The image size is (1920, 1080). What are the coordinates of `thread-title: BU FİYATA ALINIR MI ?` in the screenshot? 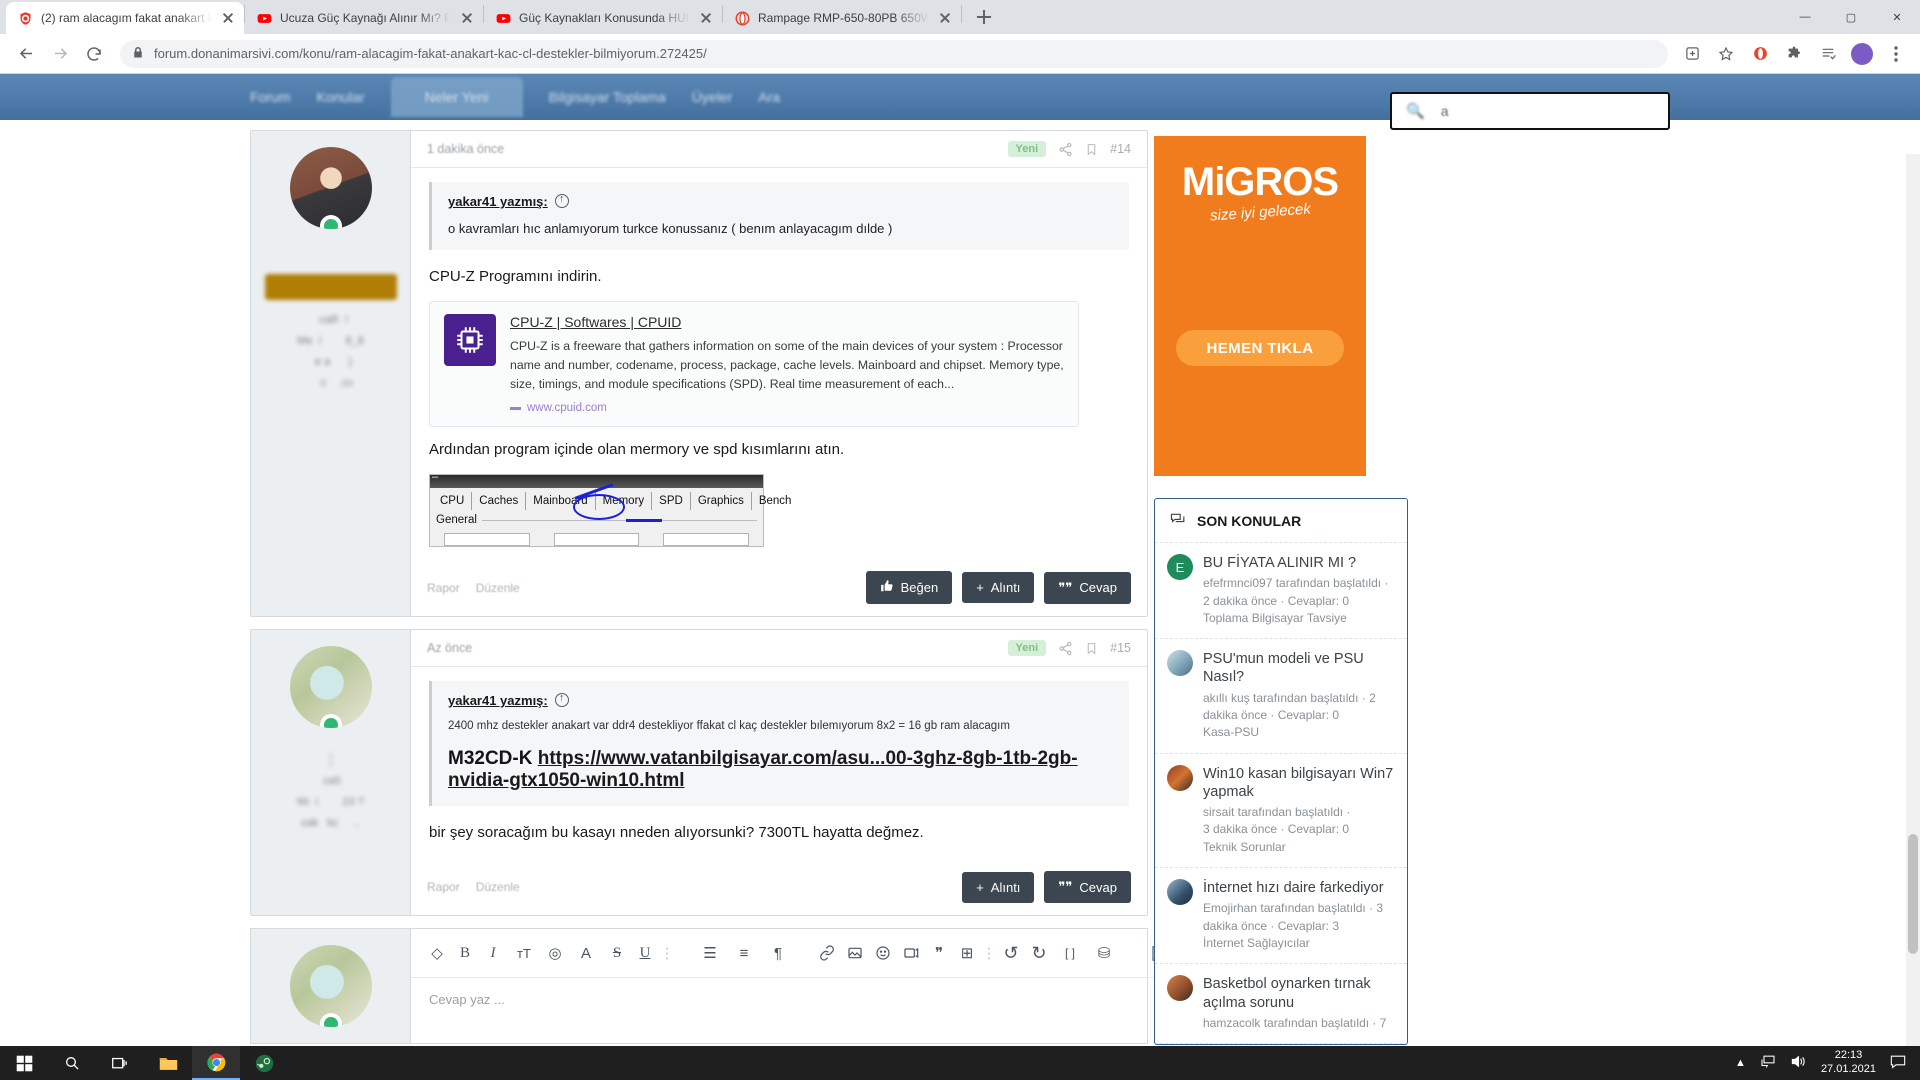 It's located at (1299, 563).